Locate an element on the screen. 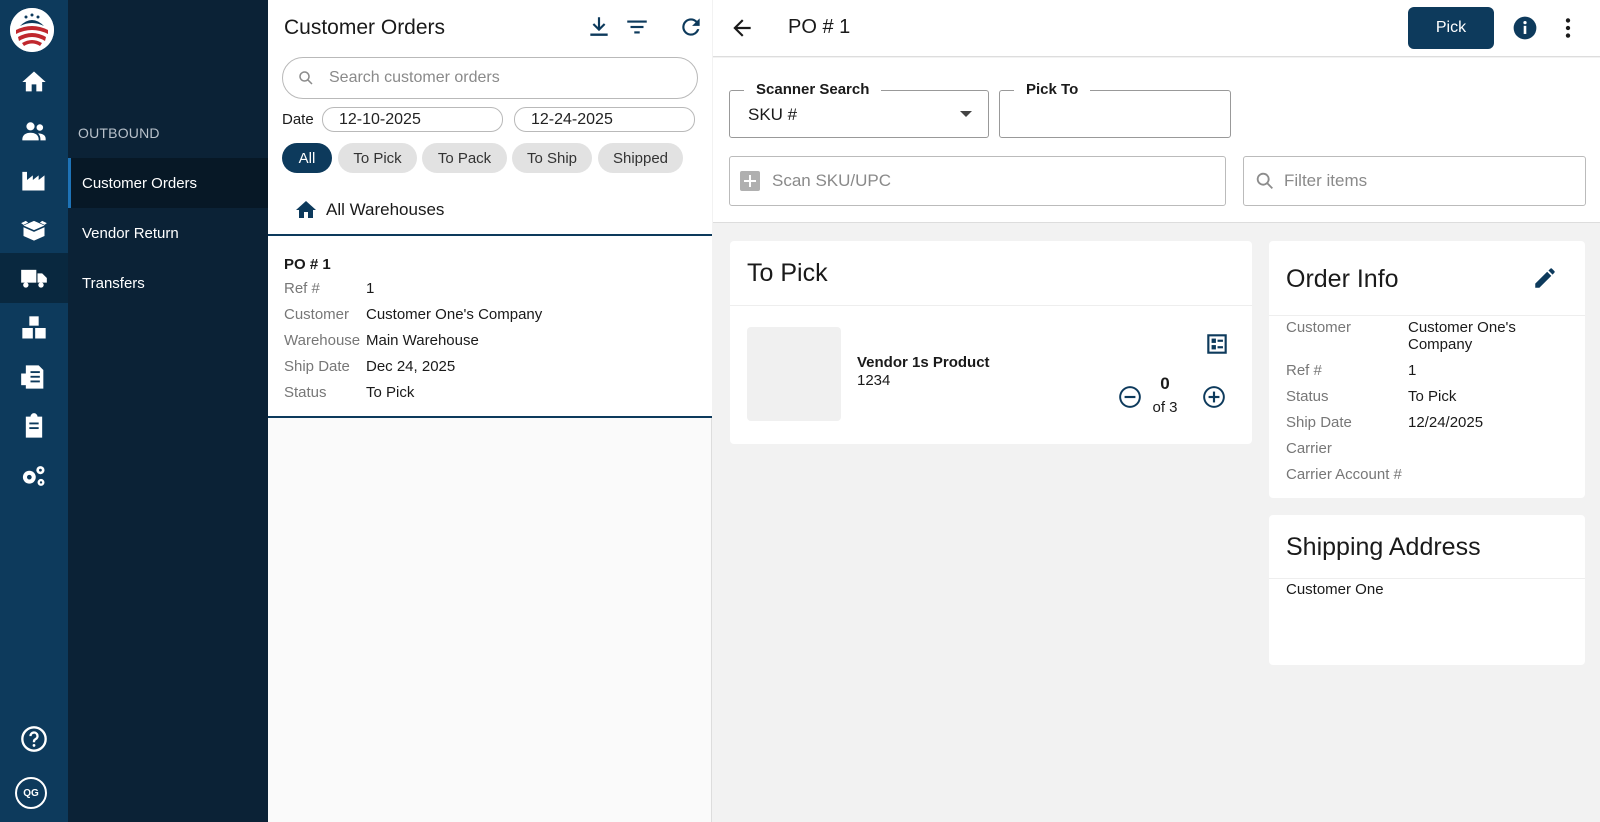 This screenshot has width=1600, height=822. icon-rail: QG is located at coordinates (34, 411).